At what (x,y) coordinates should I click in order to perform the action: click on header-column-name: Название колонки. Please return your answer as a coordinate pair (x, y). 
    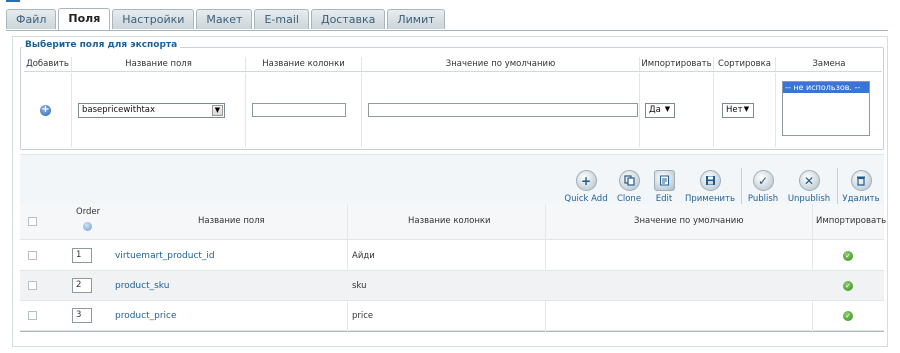
    Looking at the image, I should click on (304, 64).